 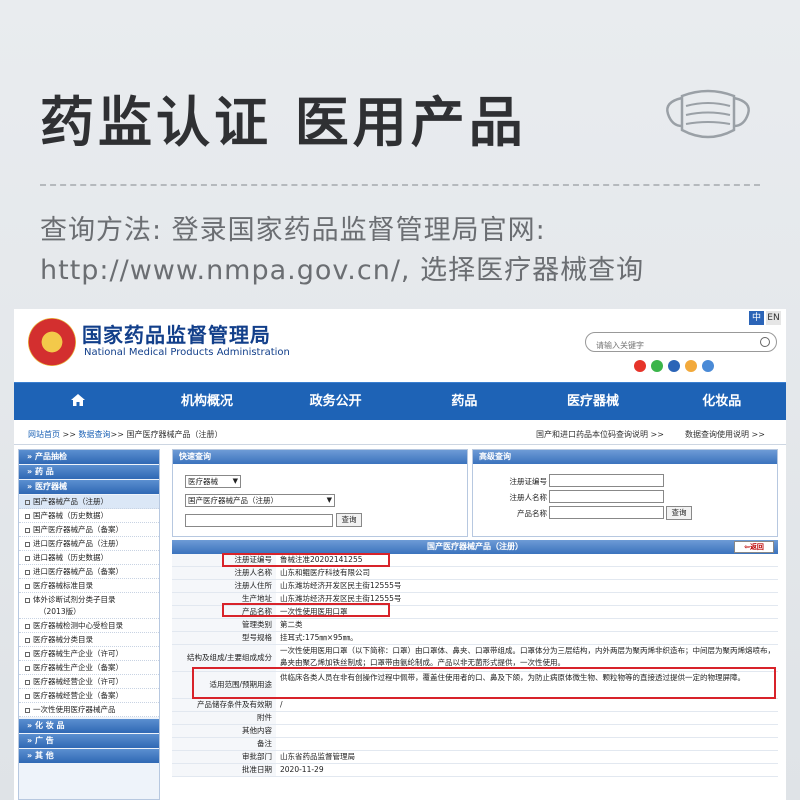 I want to click on quick-search-panel: 快速查询 医疗器械 ▼ 国产医疗器械产品（注册） ▼ 查询, so click(x=320, y=493).